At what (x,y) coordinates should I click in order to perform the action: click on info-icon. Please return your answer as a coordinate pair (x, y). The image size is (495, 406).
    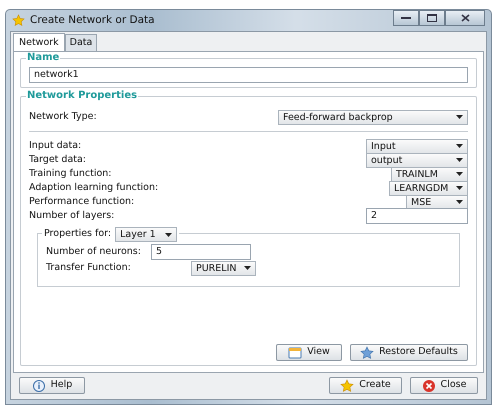
    Looking at the image, I should click on (39, 385).